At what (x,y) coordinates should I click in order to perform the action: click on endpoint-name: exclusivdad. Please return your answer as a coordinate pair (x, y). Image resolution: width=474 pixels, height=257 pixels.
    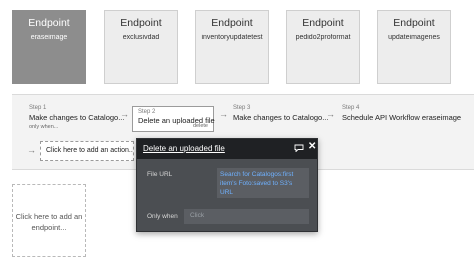
    Looking at the image, I should click on (141, 37).